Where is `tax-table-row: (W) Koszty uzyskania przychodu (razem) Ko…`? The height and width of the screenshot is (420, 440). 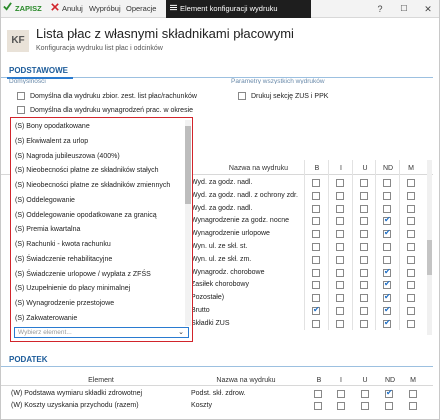
tax-table-row: (W) Koszty uzyskania przychodu (razem) Ko… is located at coordinates (217, 406).